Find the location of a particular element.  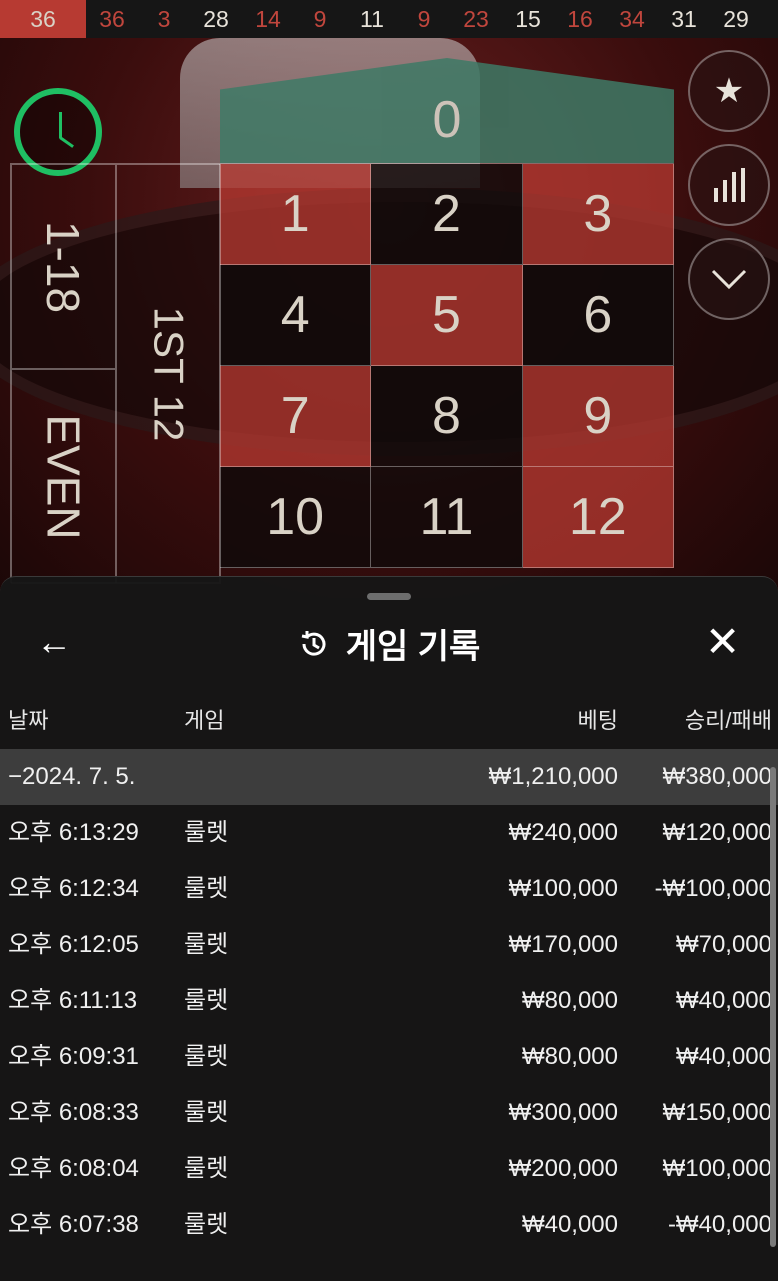

history-row: 오후 6:07:38 룰렛 ₩40,000 -₩40,000 is located at coordinates (389, 1225).